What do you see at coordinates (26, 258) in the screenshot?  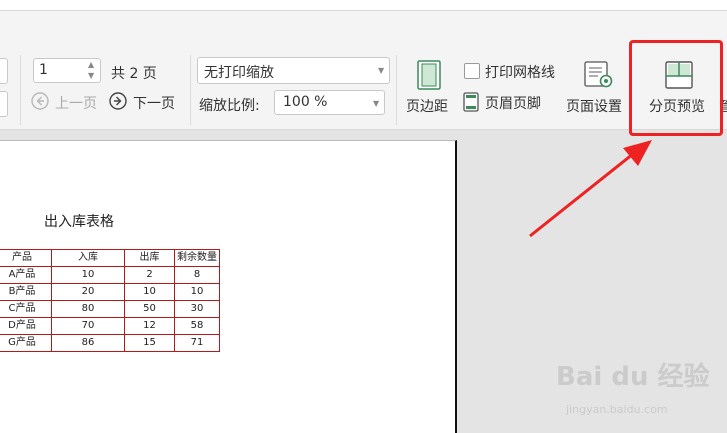 I see `header-cell: 产品` at bounding box center [26, 258].